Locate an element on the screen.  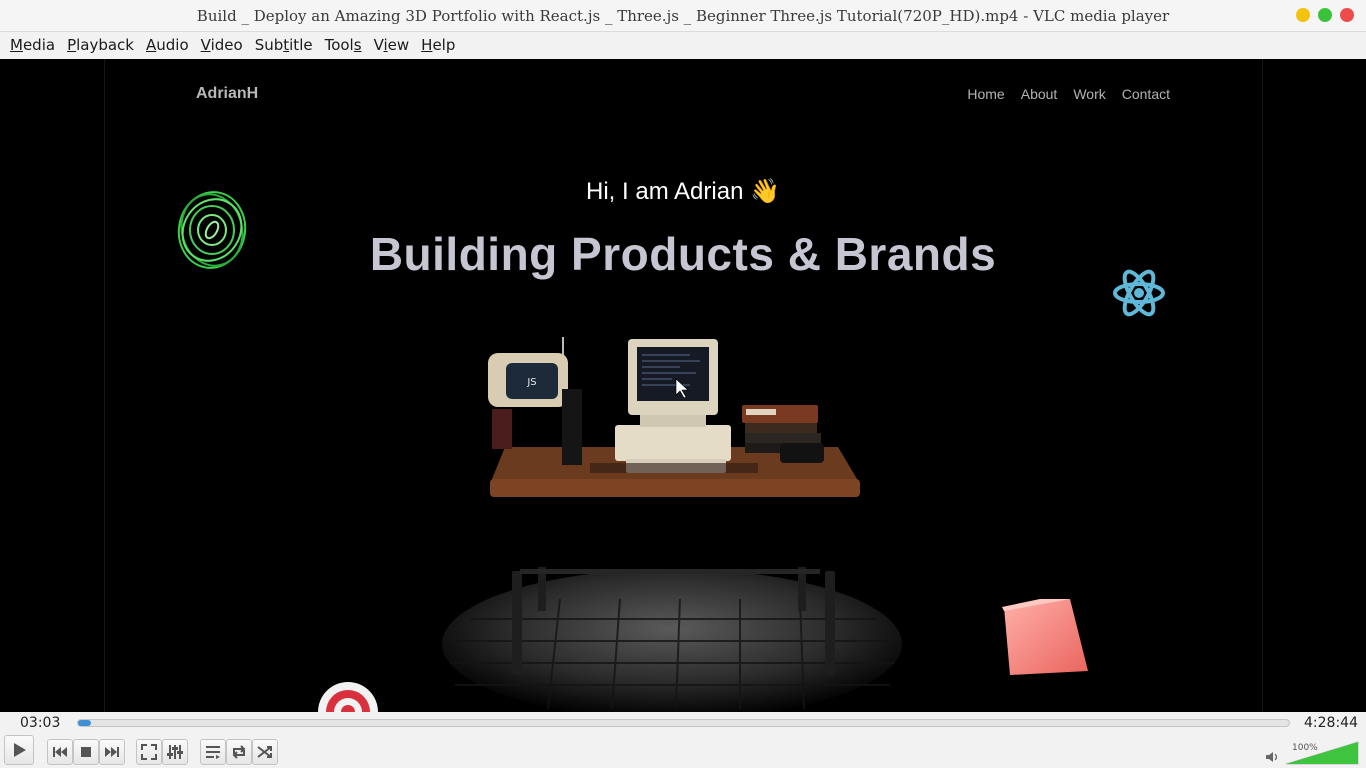
menu-playback: Playback is located at coordinates (100, 45).